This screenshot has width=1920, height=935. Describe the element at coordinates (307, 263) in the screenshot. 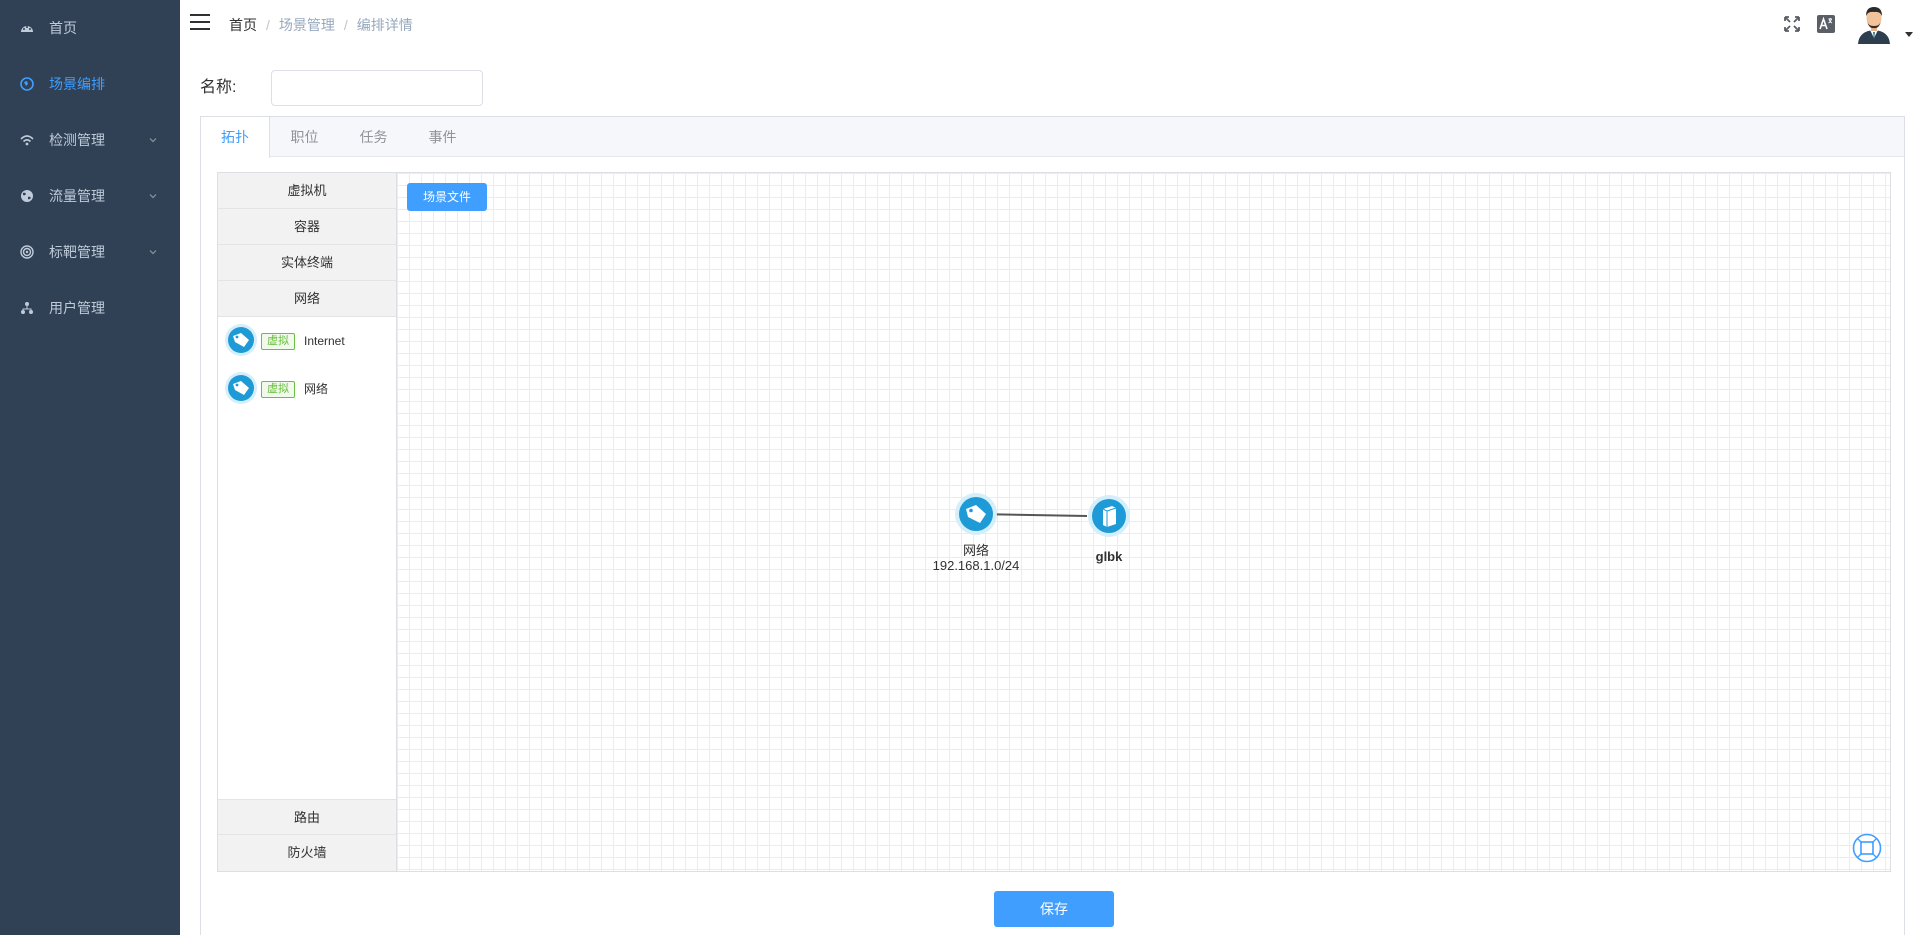

I see `palette-section-physical-terminal: 实体终端` at that location.